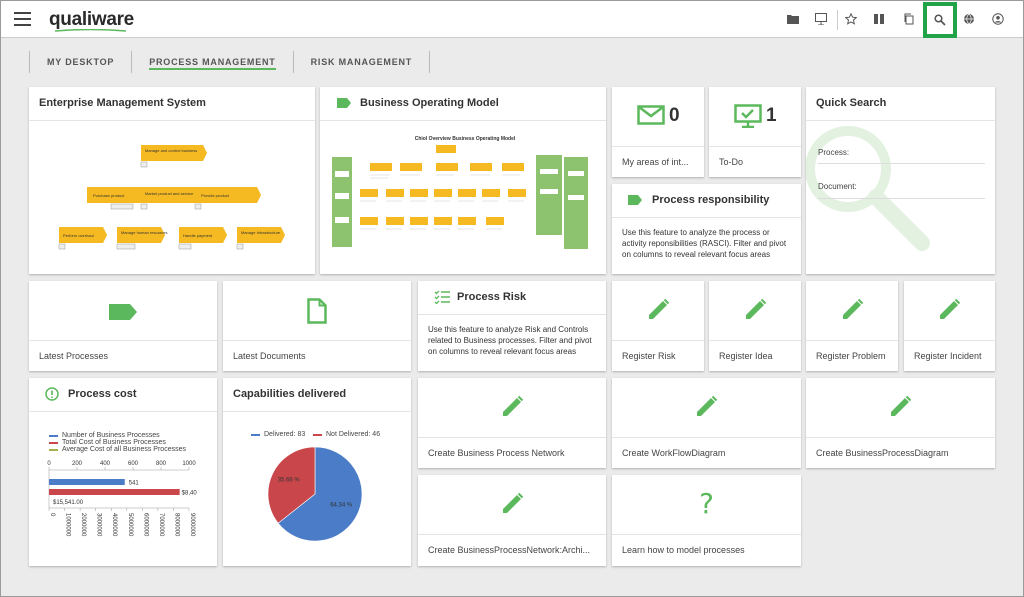  I want to click on latest-processes-card: Latest Processes, so click(123, 326).